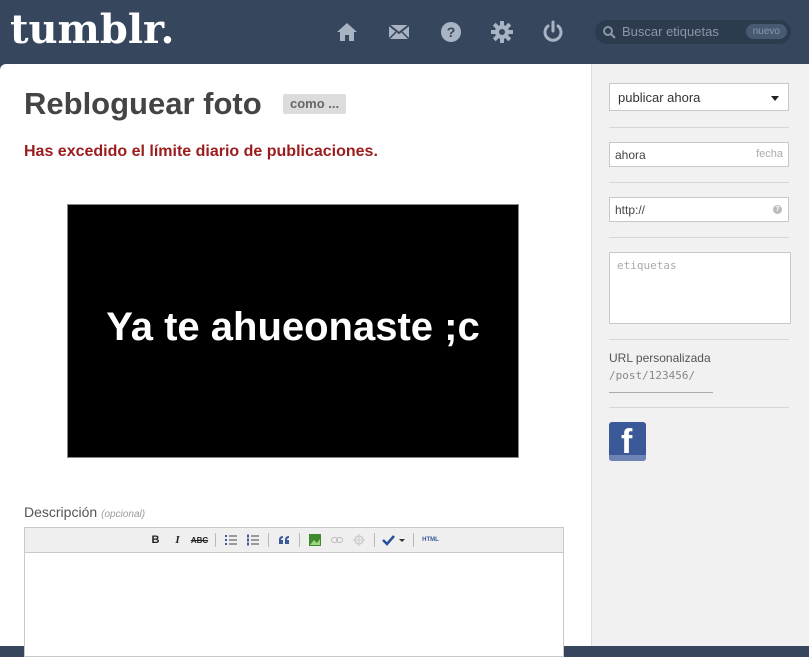 The width and height of the screenshot is (809, 657). What do you see at coordinates (337, 540) in the screenshot?
I see `link-icon` at bounding box center [337, 540].